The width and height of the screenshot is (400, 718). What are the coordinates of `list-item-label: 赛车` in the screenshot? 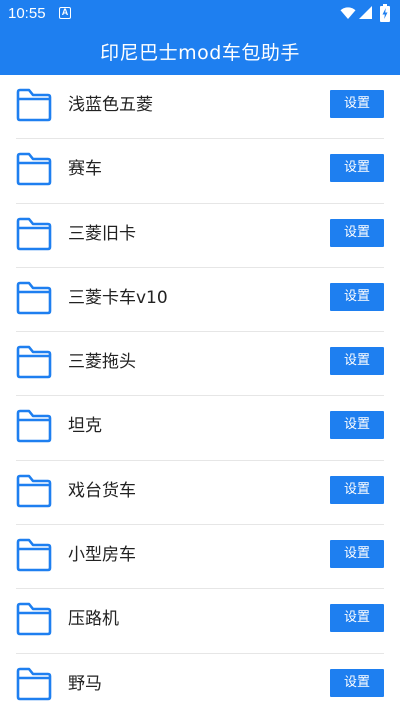 It's located at (85, 169).